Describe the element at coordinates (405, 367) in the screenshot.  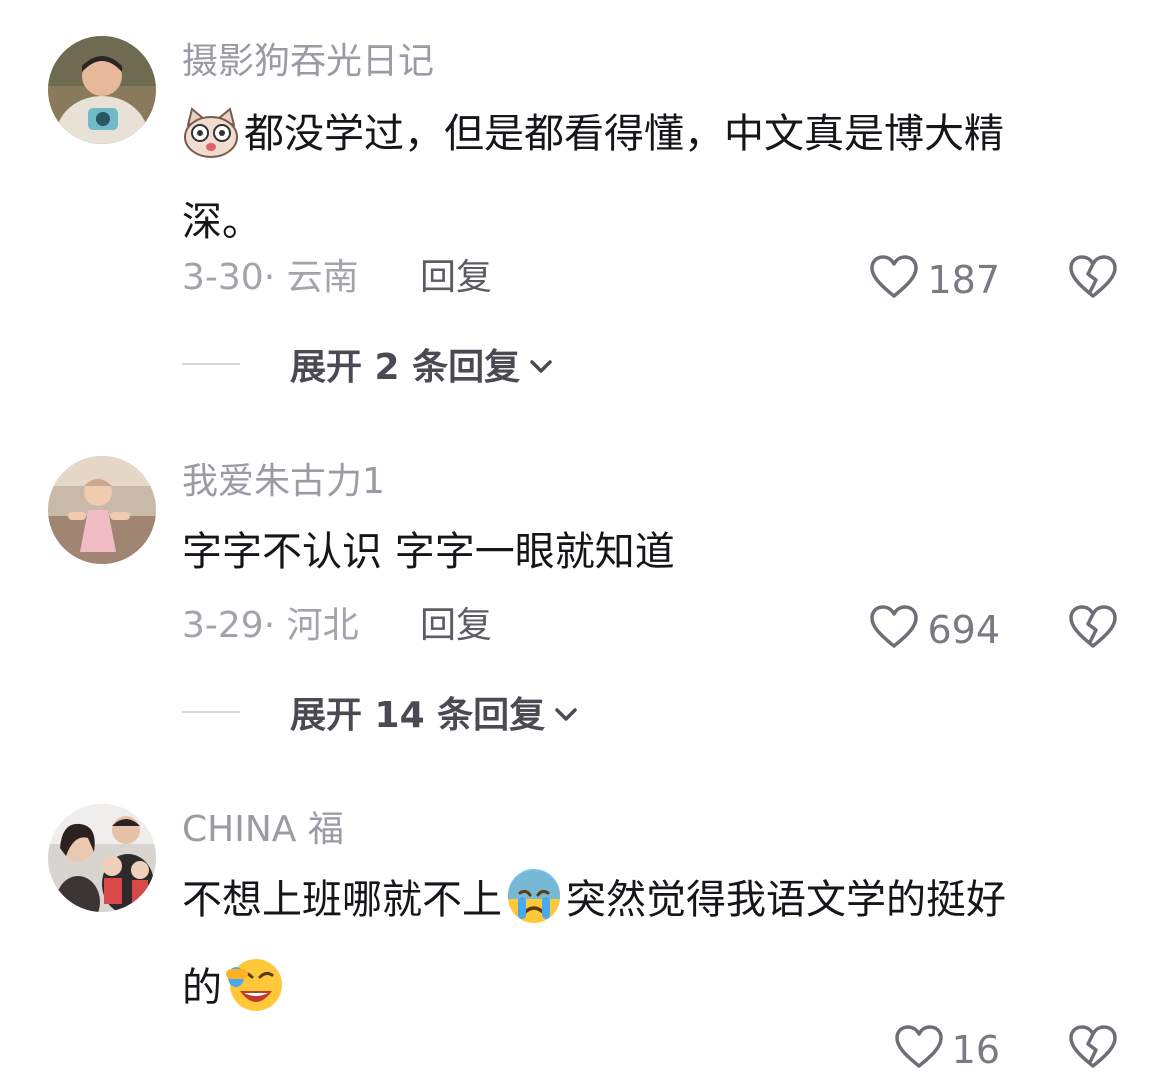
I see `expand-replies-label: 展开 2 条回复` at that location.